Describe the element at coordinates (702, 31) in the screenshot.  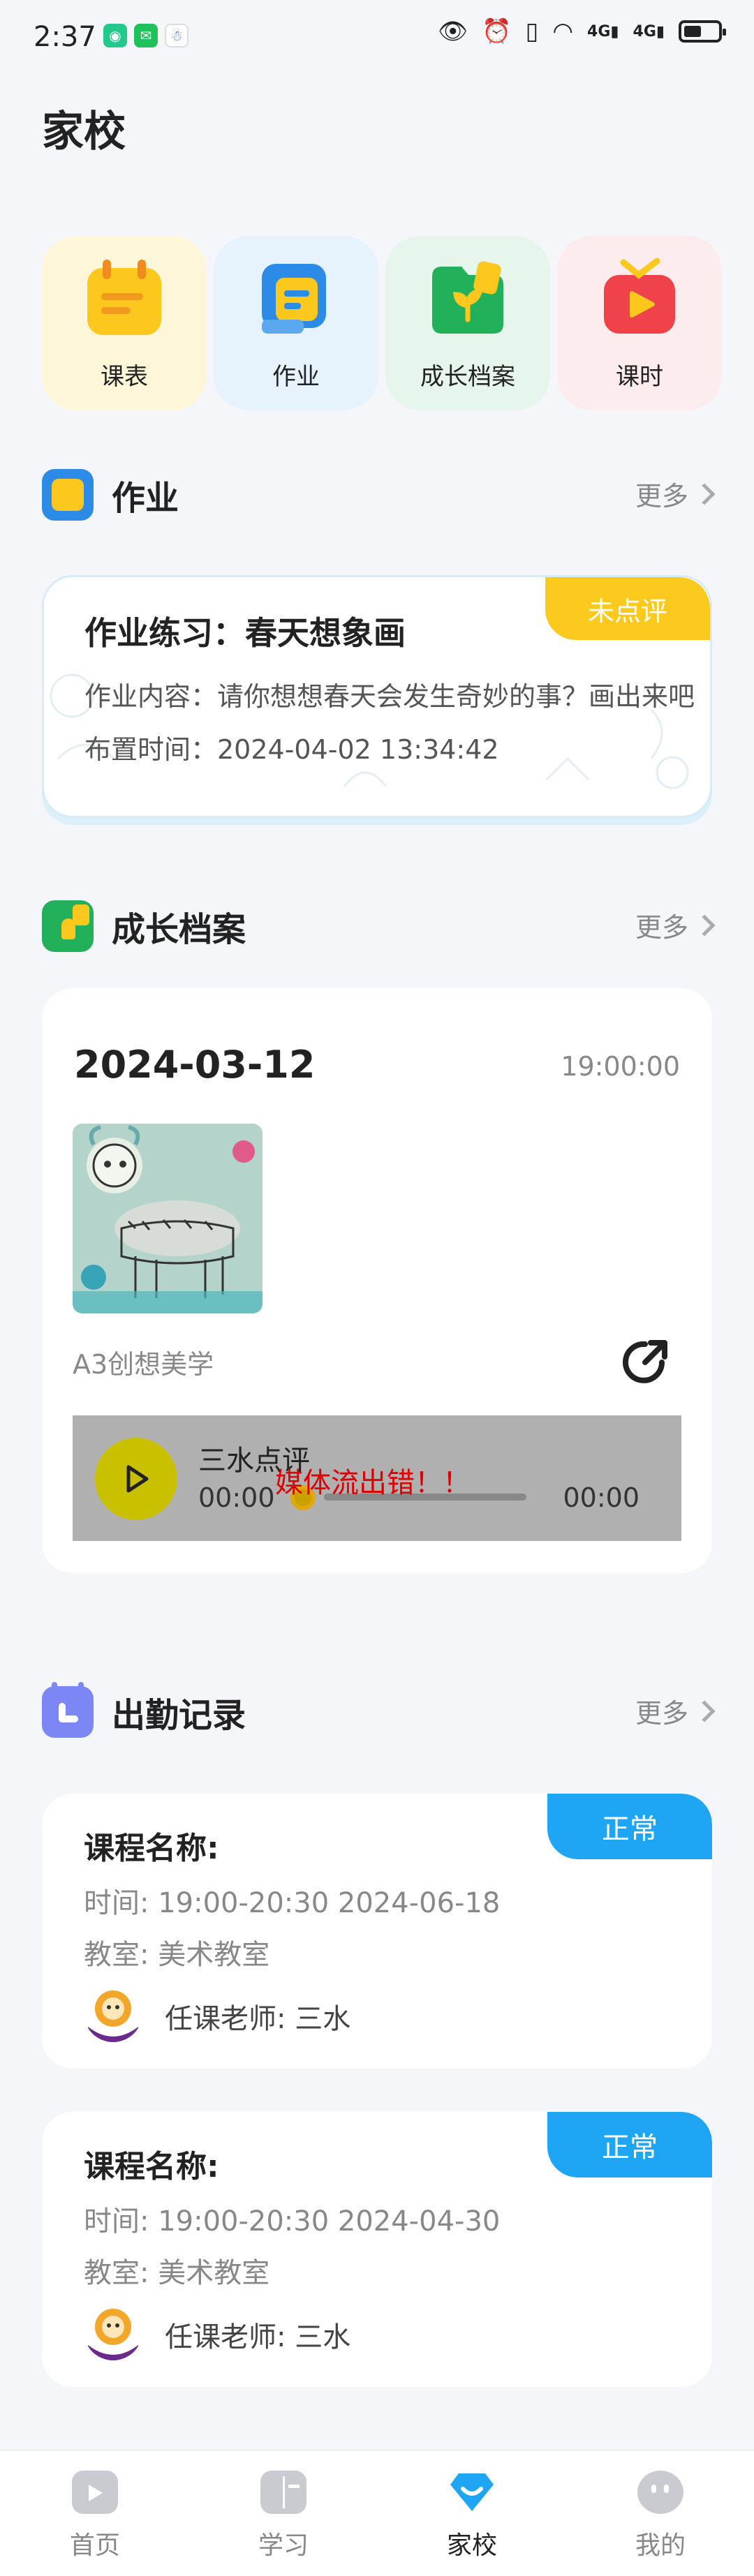
I see `battery-icon` at that location.